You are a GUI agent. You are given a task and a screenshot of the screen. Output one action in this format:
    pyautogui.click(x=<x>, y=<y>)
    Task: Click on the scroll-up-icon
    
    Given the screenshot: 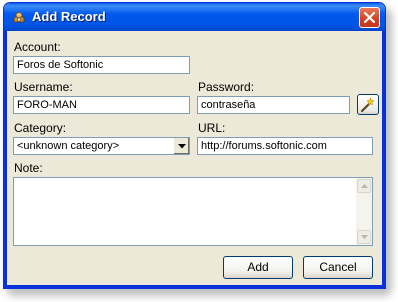 What is the action you would take?
    pyautogui.click(x=364, y=186)
    